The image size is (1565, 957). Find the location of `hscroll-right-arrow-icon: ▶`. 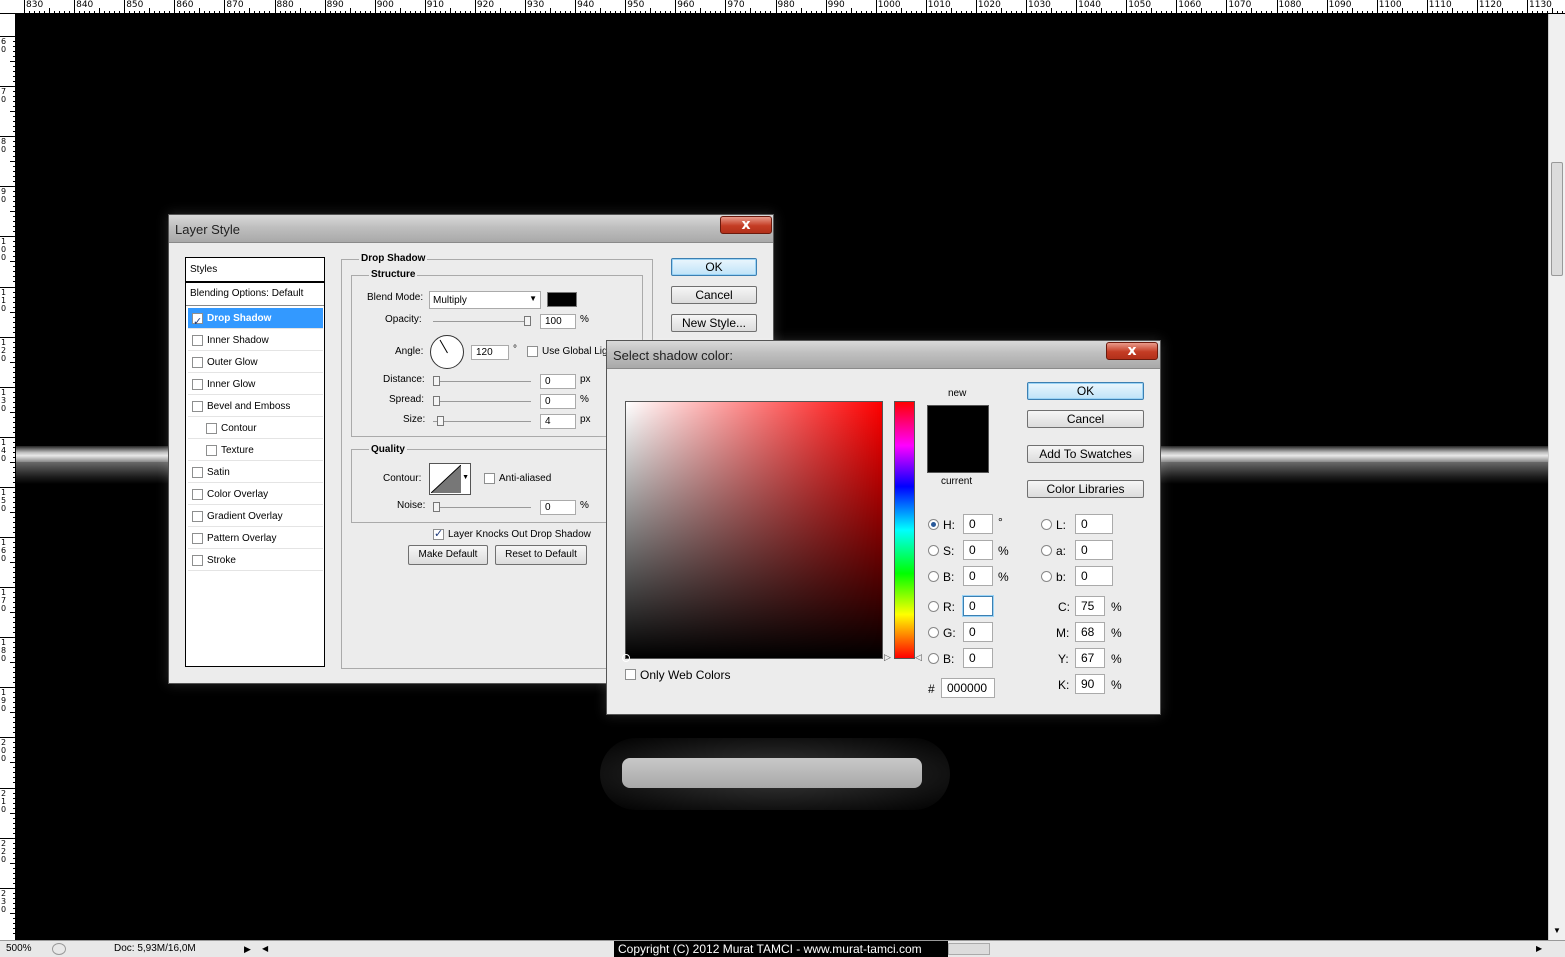

hscroll-right-arrow-icon: ▶ is located at coordinates (1539, 949).